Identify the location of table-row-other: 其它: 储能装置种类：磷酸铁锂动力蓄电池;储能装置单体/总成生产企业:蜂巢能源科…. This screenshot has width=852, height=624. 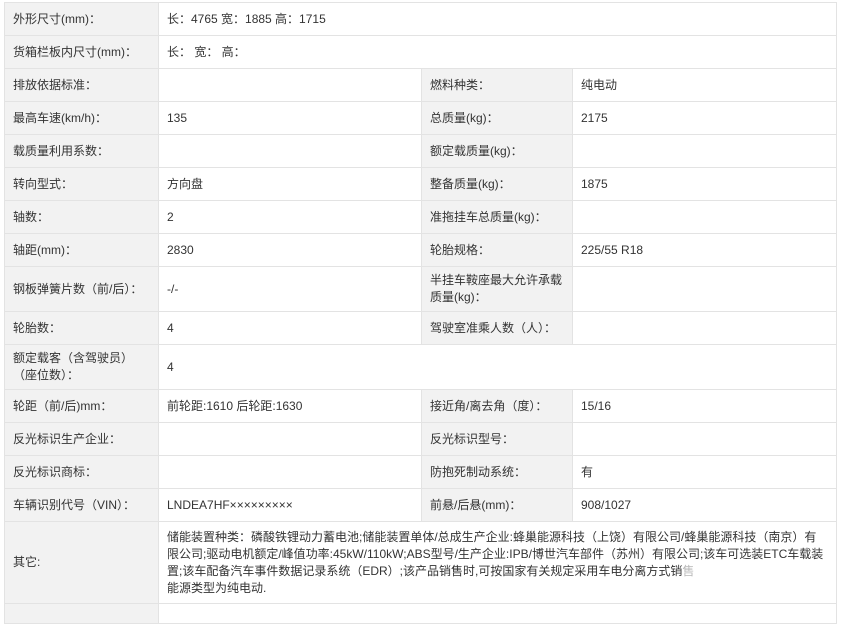
(421, 562).